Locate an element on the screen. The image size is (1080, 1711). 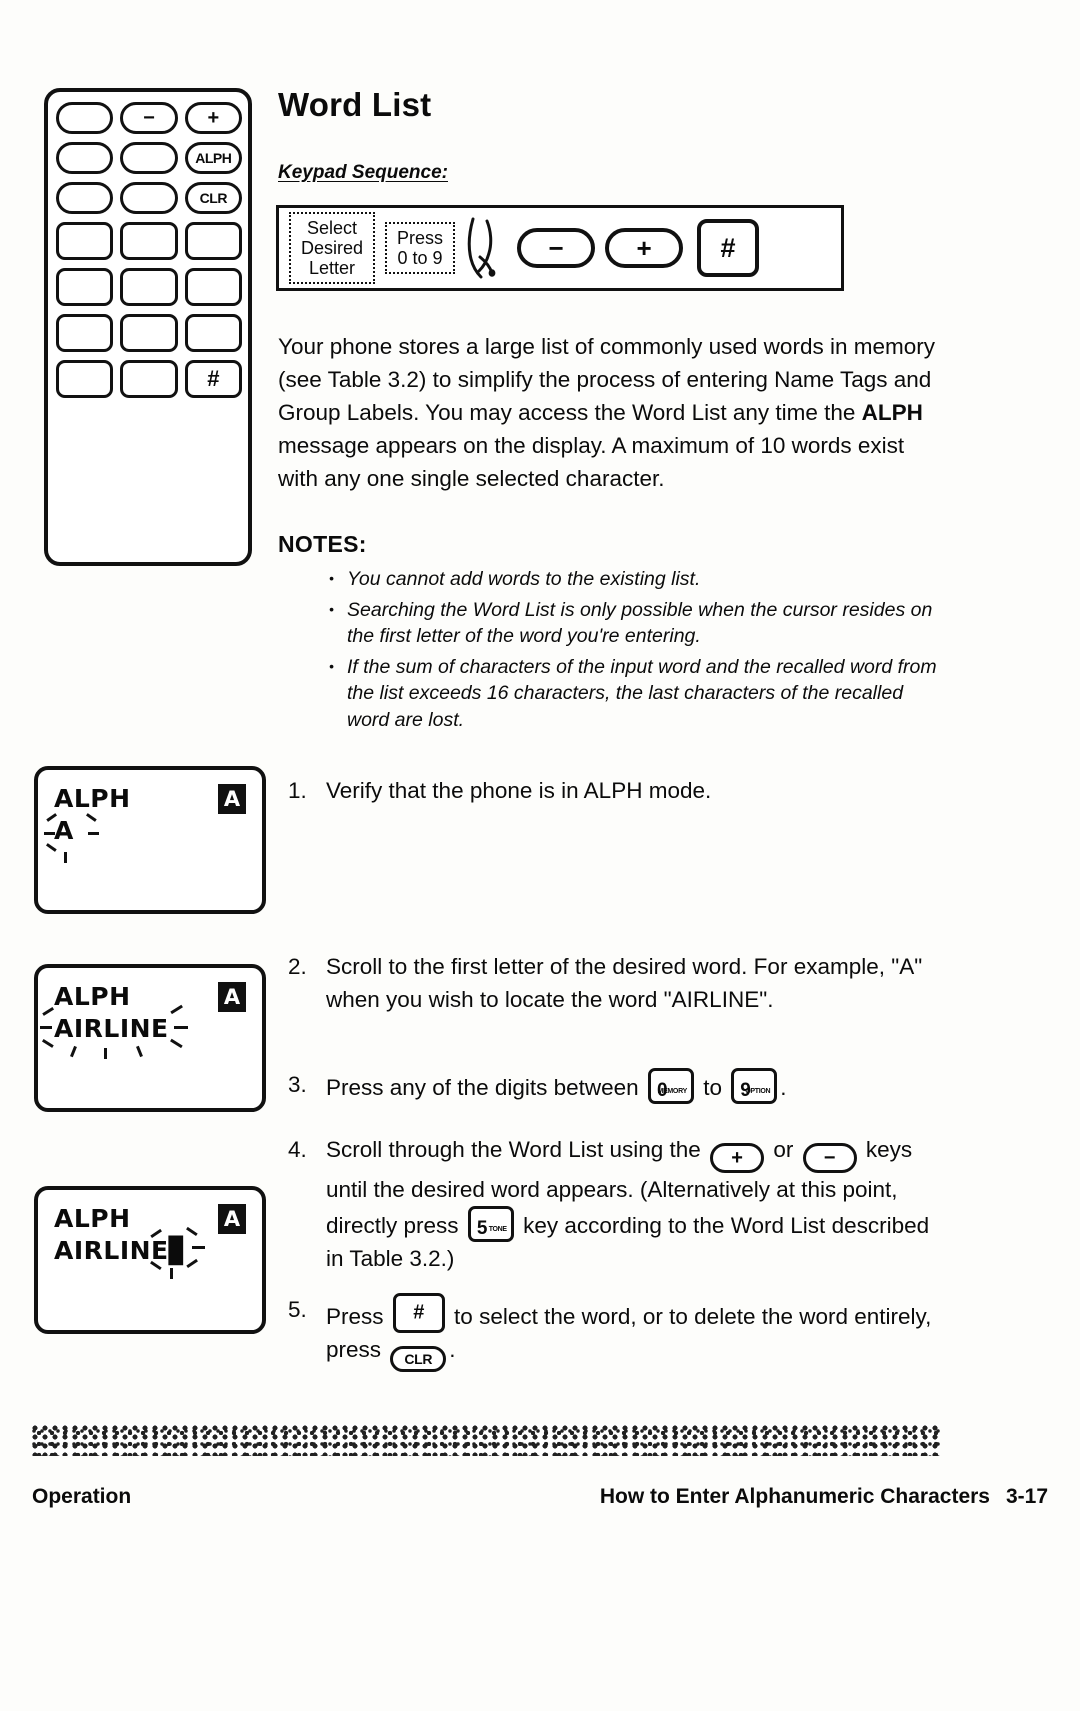
sequence-hash-key: # is located at coordinates (728, 248).